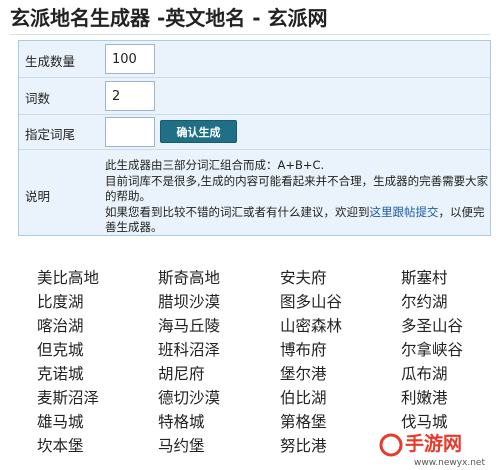 This screenshot has width=500, height=470. I want to click on place-name: 特格城, so click(181, 422).